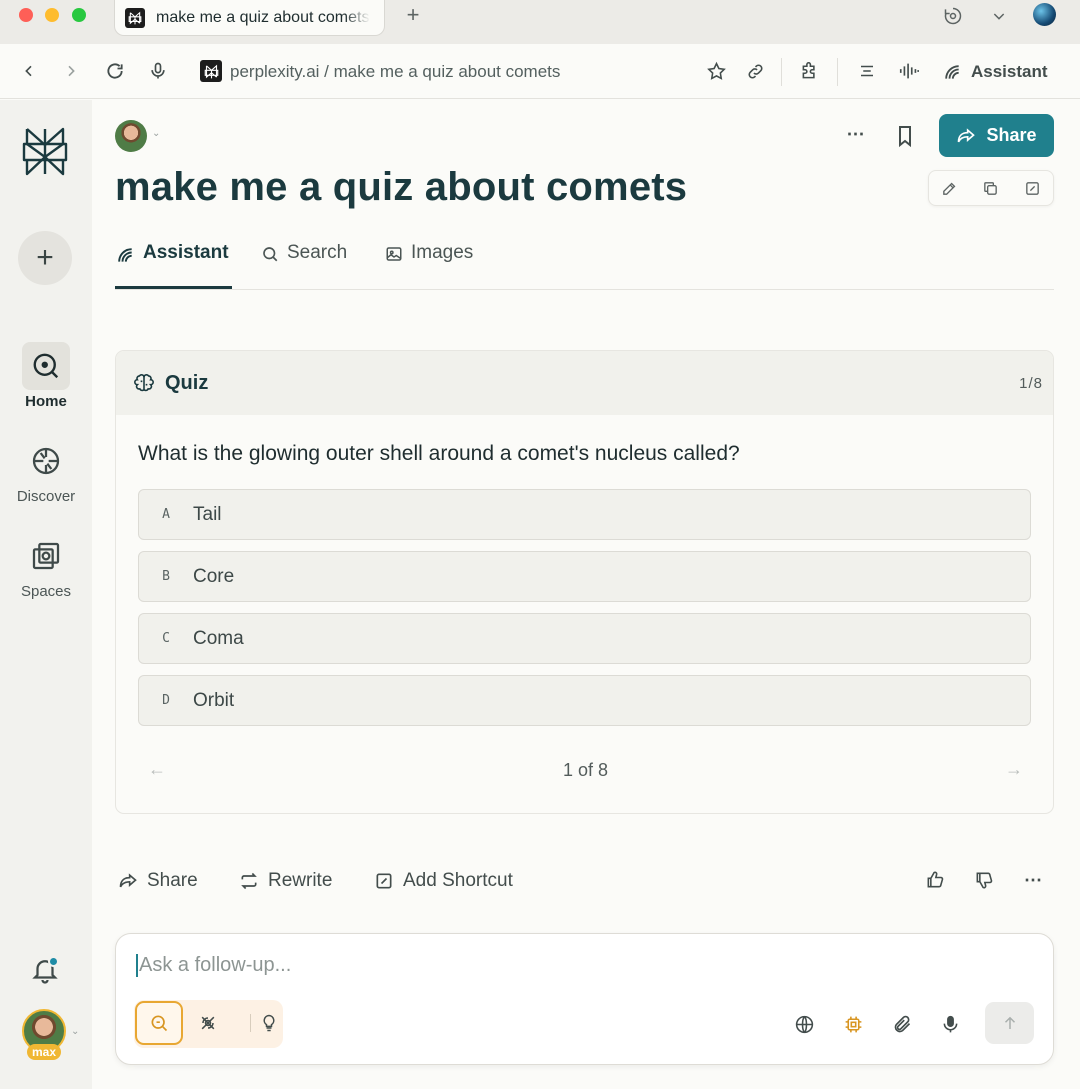  What do you see at coordinates (837, 72) in the screenshot?
I see `toolbar-divider` at bounding box center [837, 72].